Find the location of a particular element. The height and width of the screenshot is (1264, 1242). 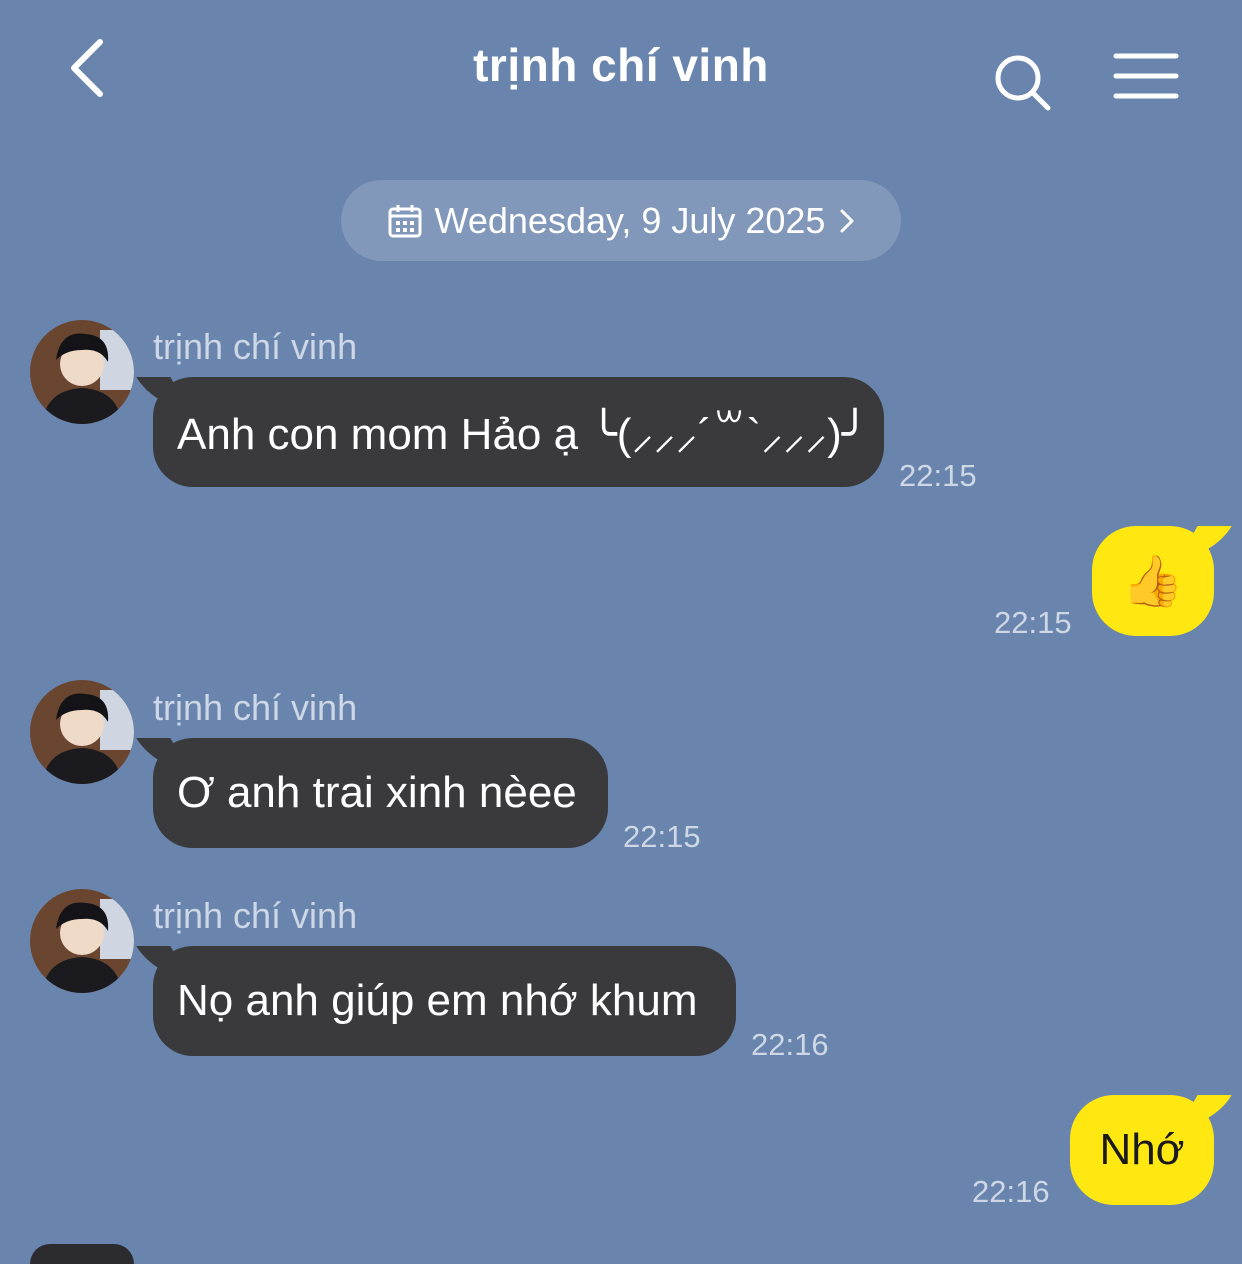

calendar-icon is located at coordinates (405, 220).